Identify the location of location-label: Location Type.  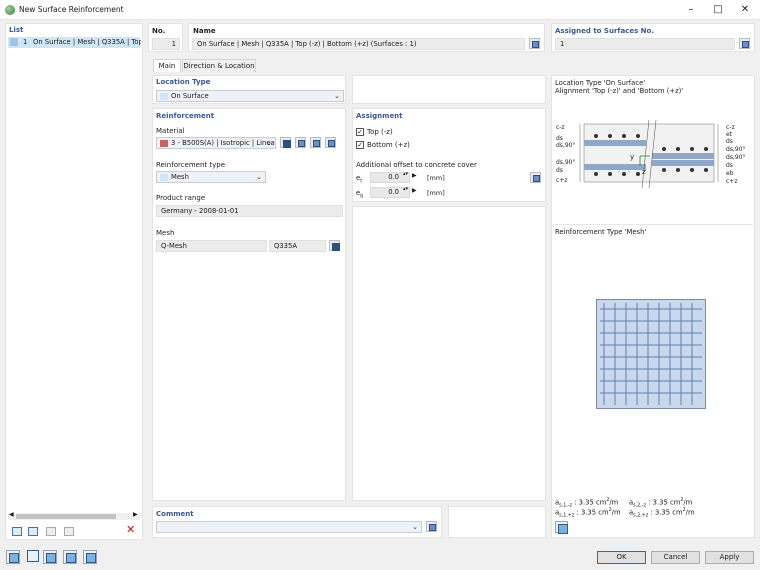
(183, 82).